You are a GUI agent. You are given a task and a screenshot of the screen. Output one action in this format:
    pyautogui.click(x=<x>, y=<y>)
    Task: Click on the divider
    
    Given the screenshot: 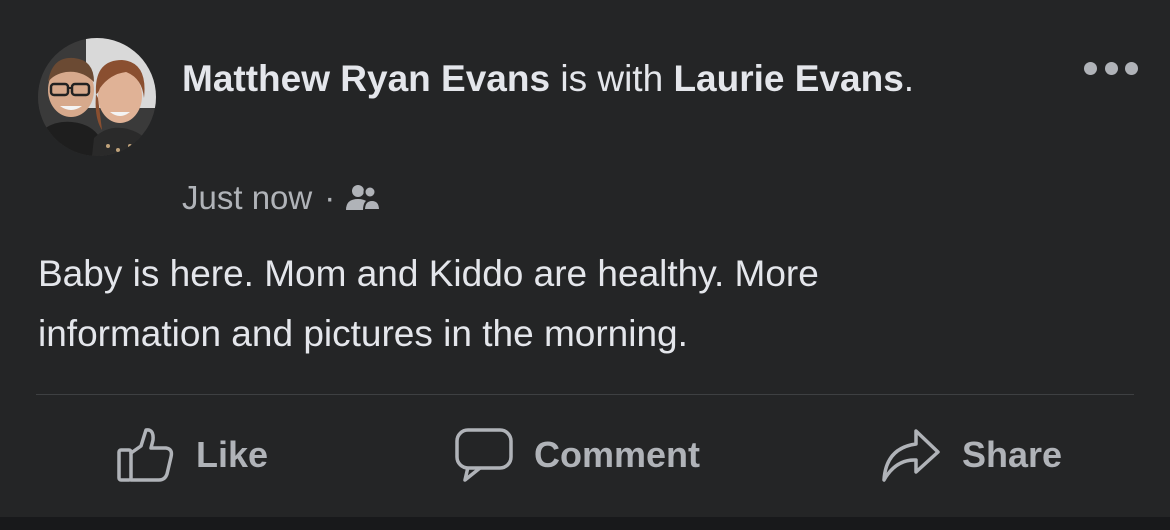 What is the action you would take?
    pyautogui.click(x=585, y=394)
    